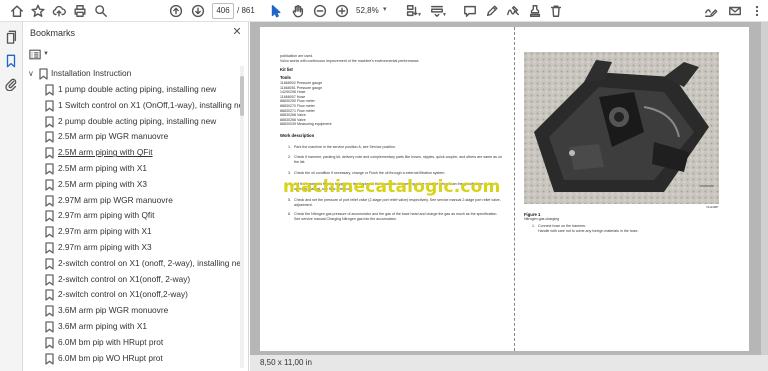  Describe the element at coordinates (198, 11) in the screenshot. I see `page-down-icon` at that location.